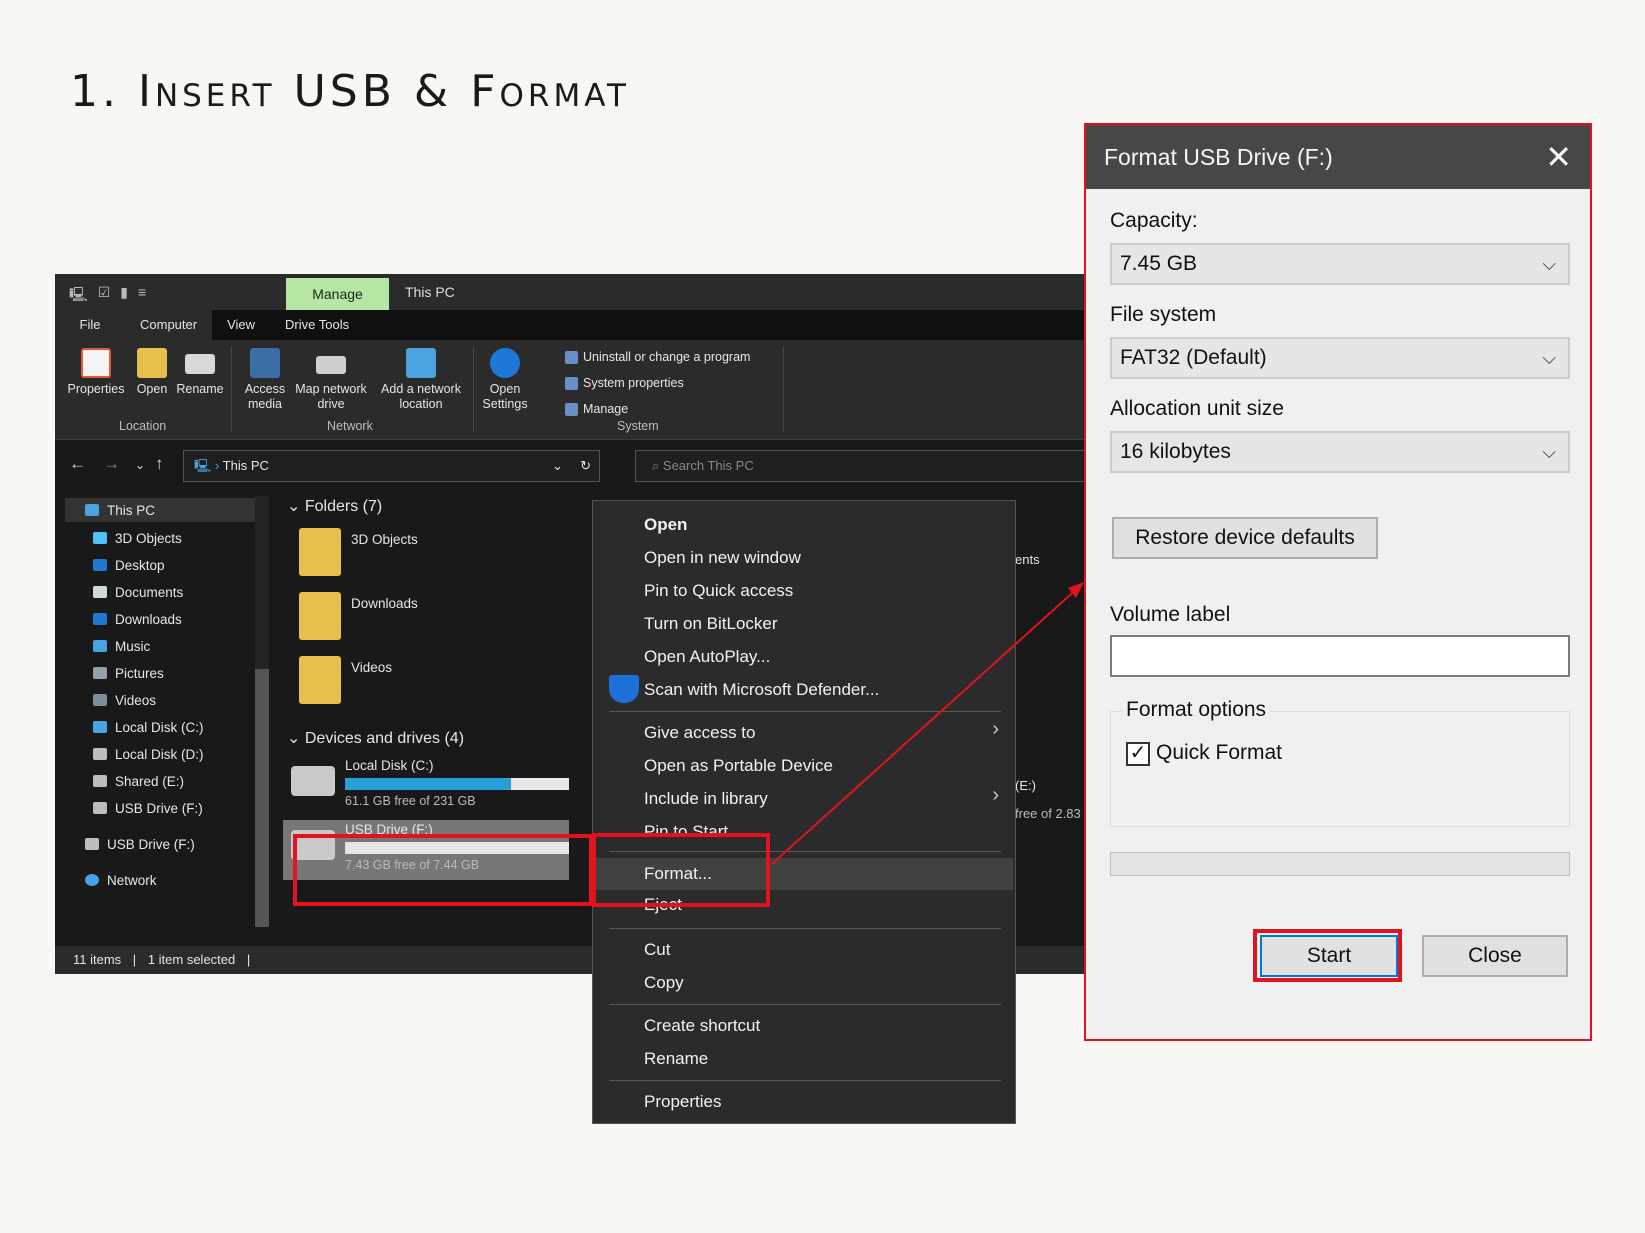 This screenshot has width=1645, height=1233. I want to click on drives-section-header: ⌄ Devices and drives (4), so click(375, 738).